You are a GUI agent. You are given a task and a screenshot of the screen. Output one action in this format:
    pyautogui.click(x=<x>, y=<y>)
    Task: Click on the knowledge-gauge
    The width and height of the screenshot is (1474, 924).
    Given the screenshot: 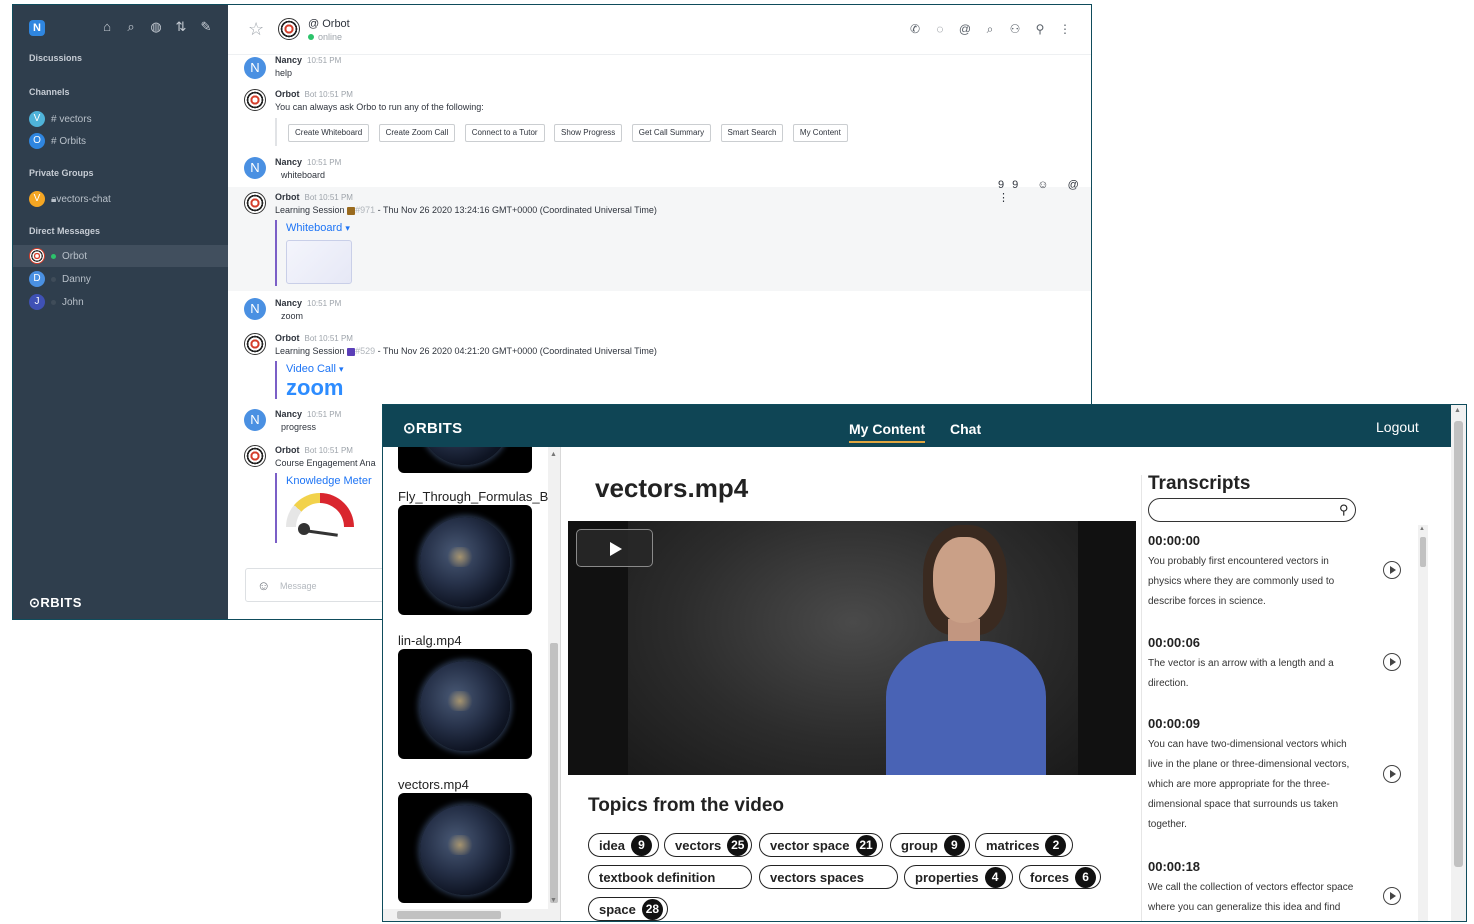 What is the action you would take?
    pyautogui.click(x=320, y=517)
    